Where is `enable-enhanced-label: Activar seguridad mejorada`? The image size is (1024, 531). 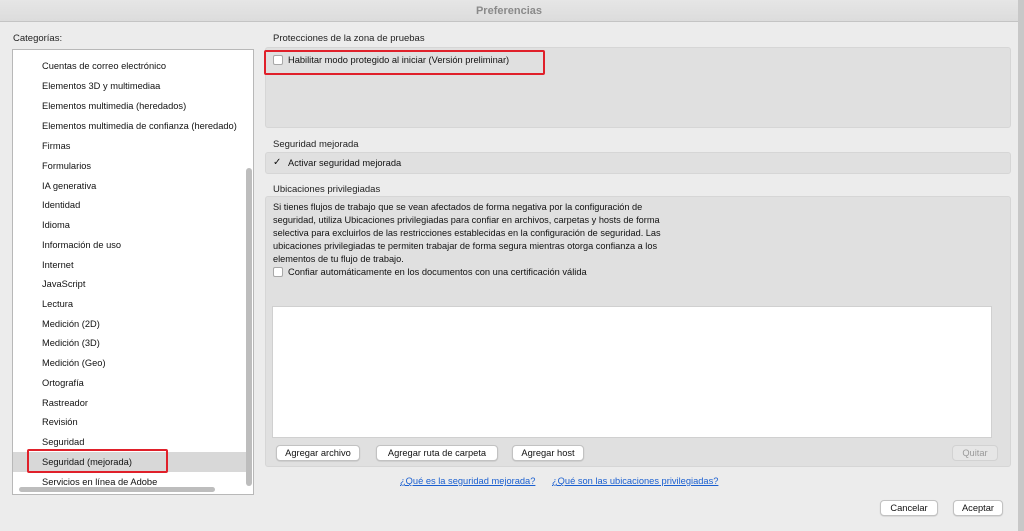
enable-enhanced-label: Activar seguridad mejorada is located at coordinates (345, 163).